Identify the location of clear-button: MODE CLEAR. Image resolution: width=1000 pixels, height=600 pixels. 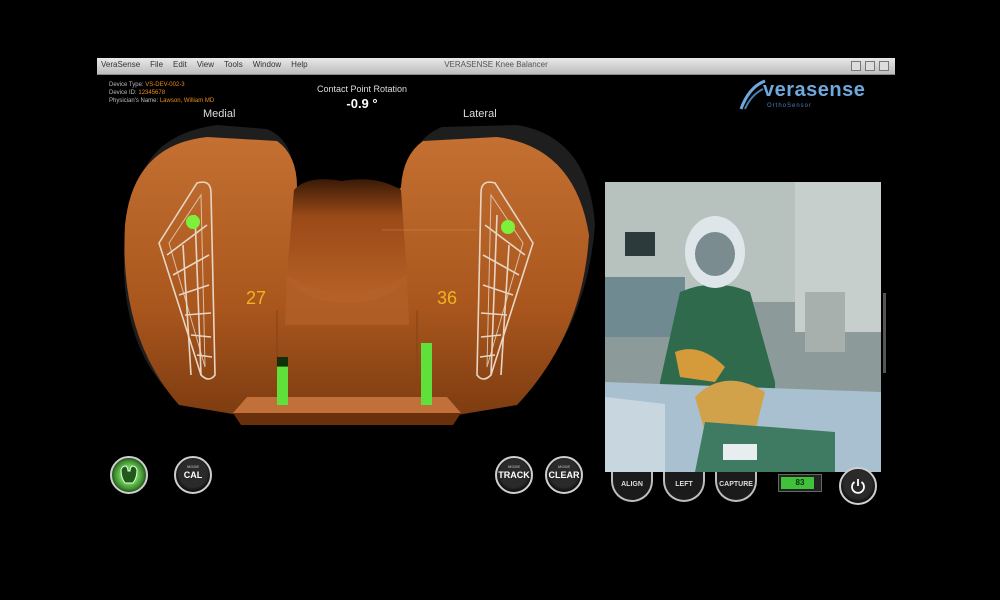
(564, 475).